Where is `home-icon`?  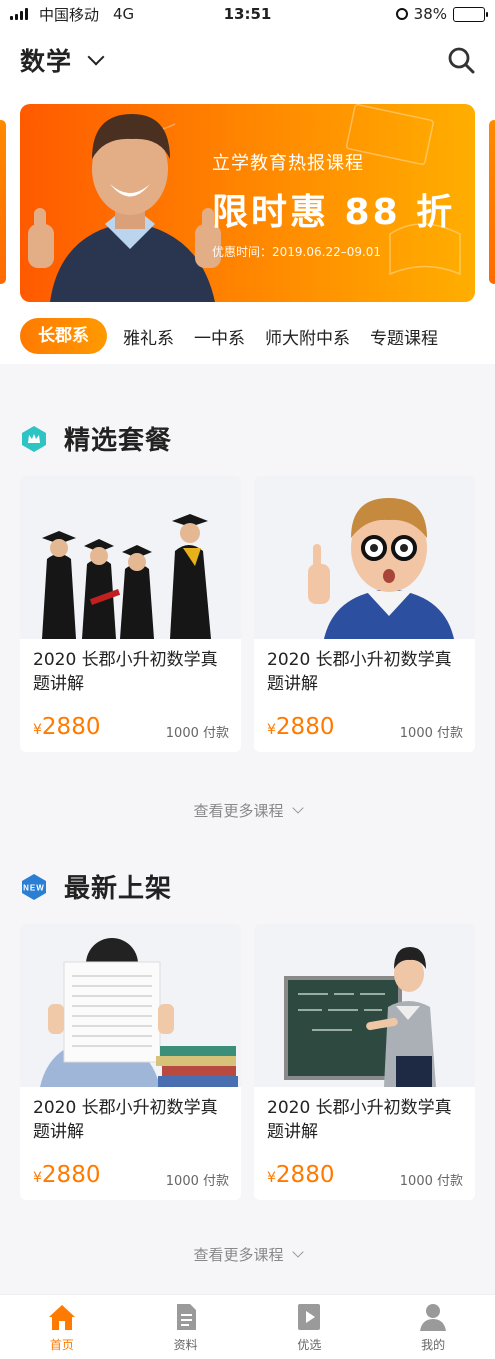
home-icon is located at coordinates (61, 1317).